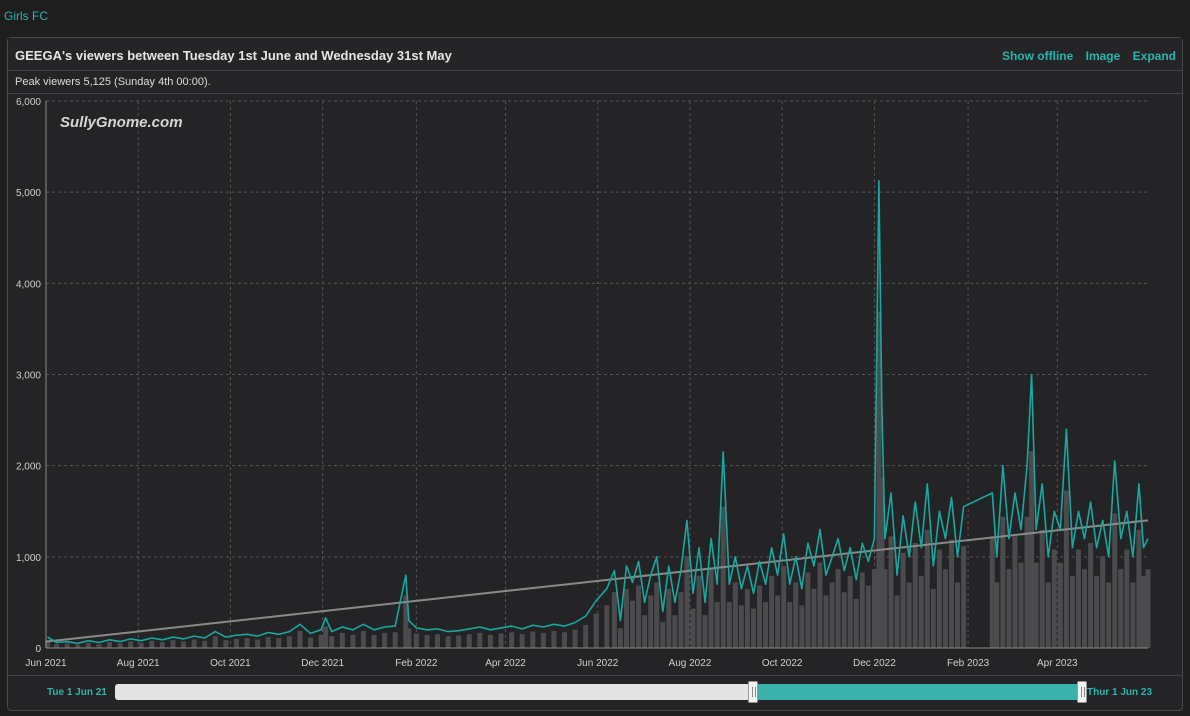  What do you see at coordinates (322, 663) in the screenshot?
I see `x-tick-label: Dec 2021` at bounding box center [322, 663].